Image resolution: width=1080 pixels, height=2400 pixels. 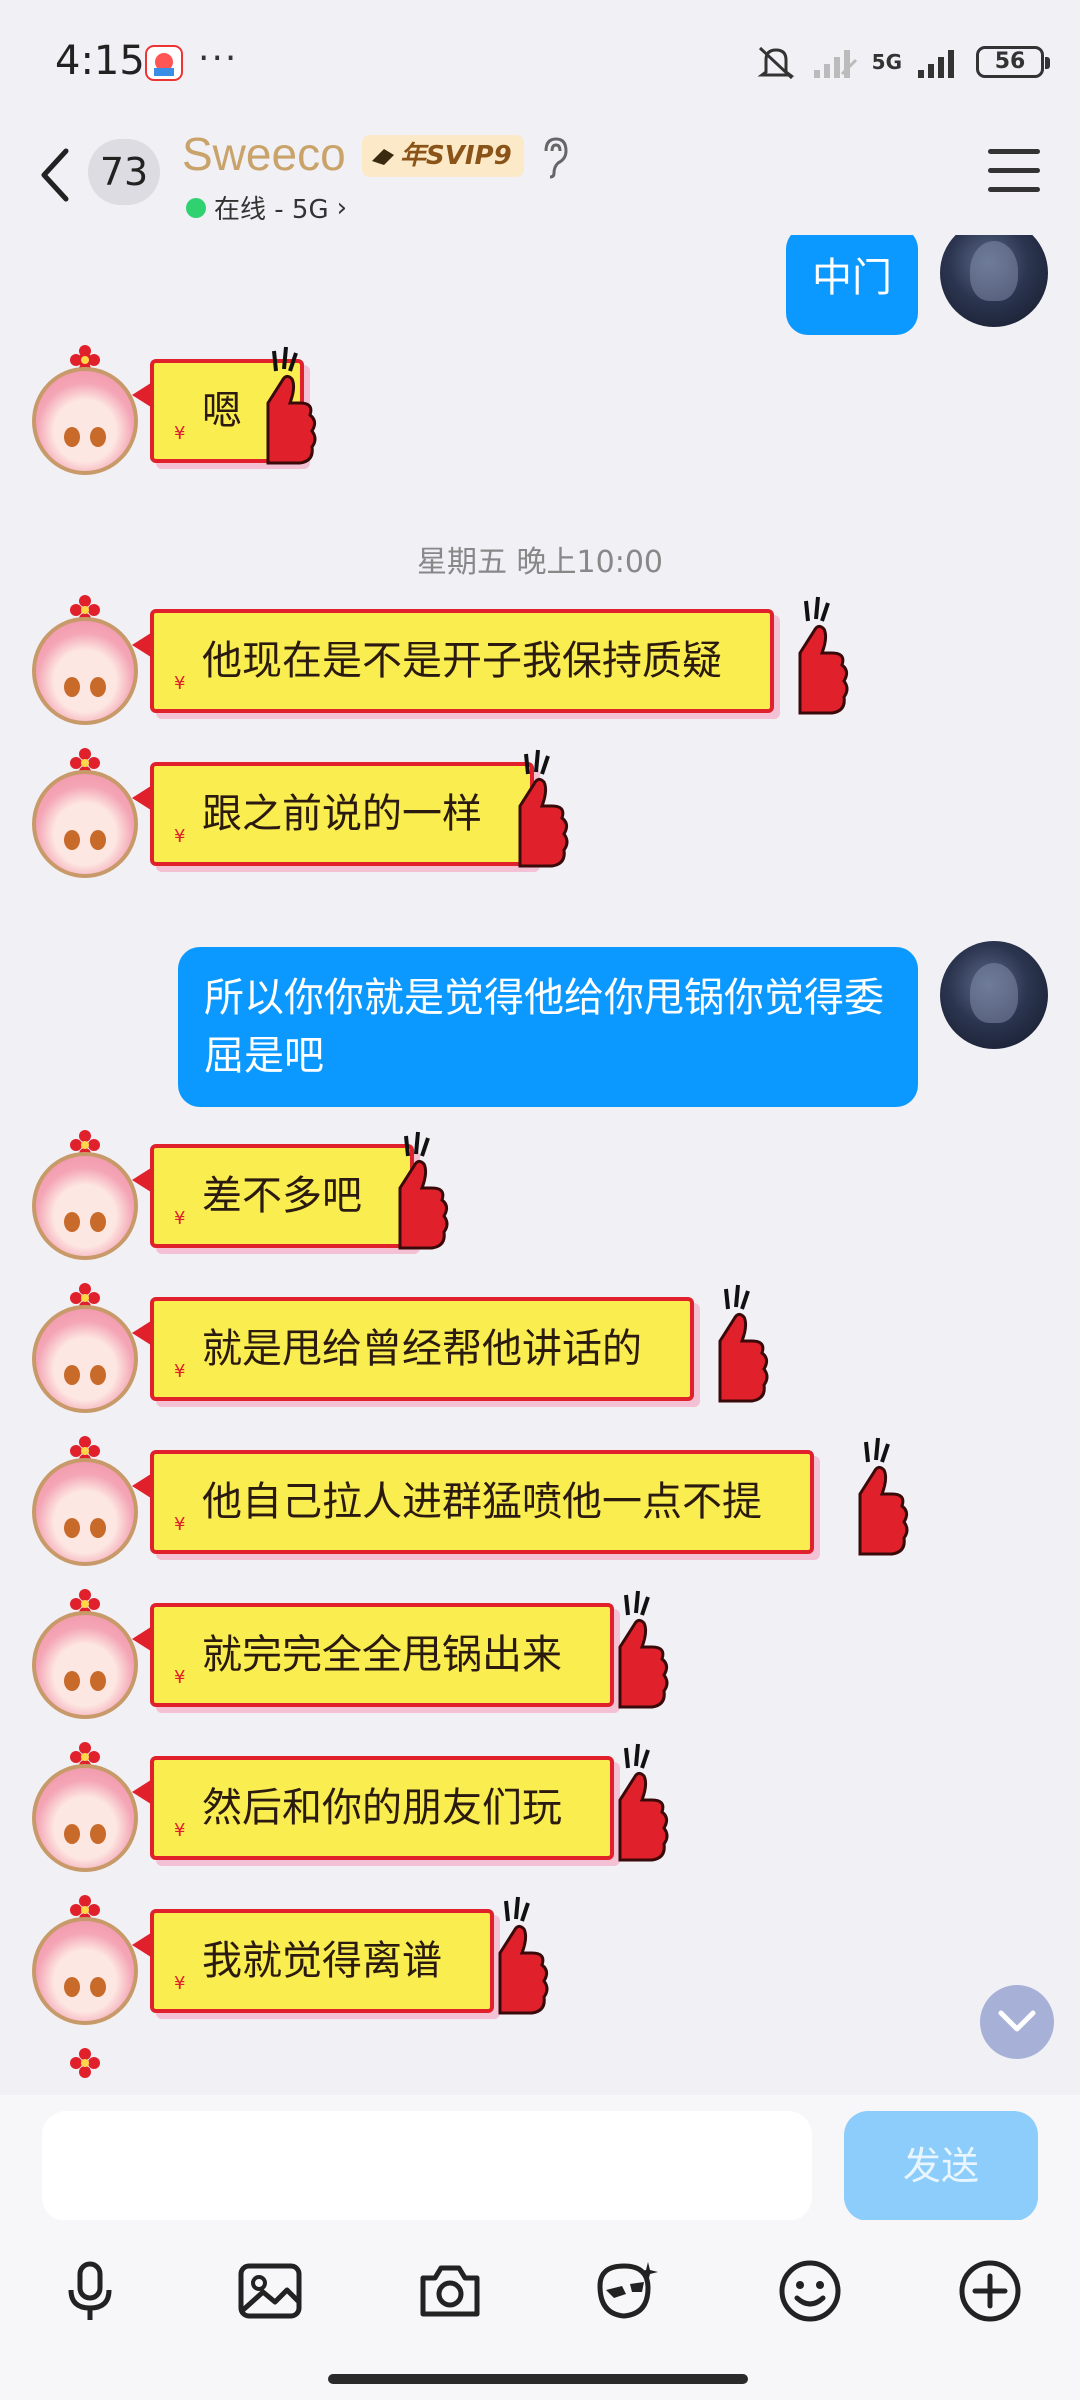 I want to click on message-row: 然后和你的朋友们玩 ¥, so click(x=540, y=1807).